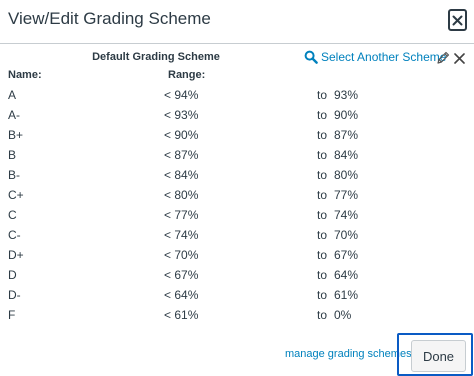 Image resolution: width=474 pixels, height=376 pixels. Describe the element at coordinates (181, 155) in the screenshot. I see `grade-upper-bound: < 87%` at that location.